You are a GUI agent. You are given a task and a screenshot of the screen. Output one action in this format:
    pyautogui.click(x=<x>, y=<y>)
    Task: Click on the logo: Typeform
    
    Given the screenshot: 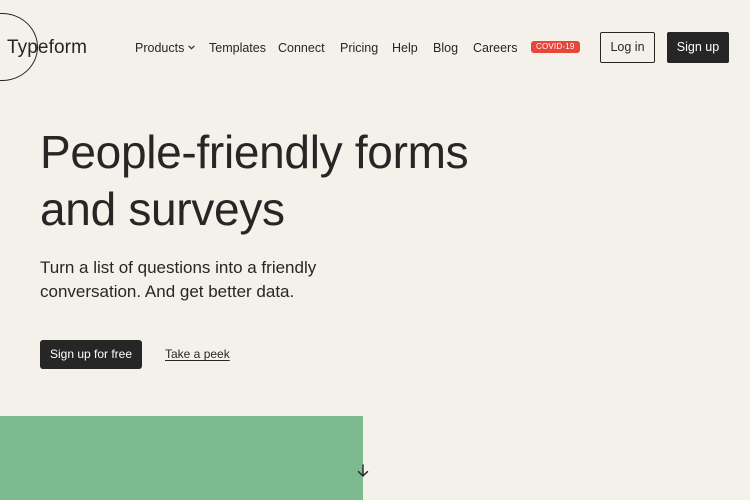 What is the action you would take?
    pyautogui.click(x=50, y=45)
    